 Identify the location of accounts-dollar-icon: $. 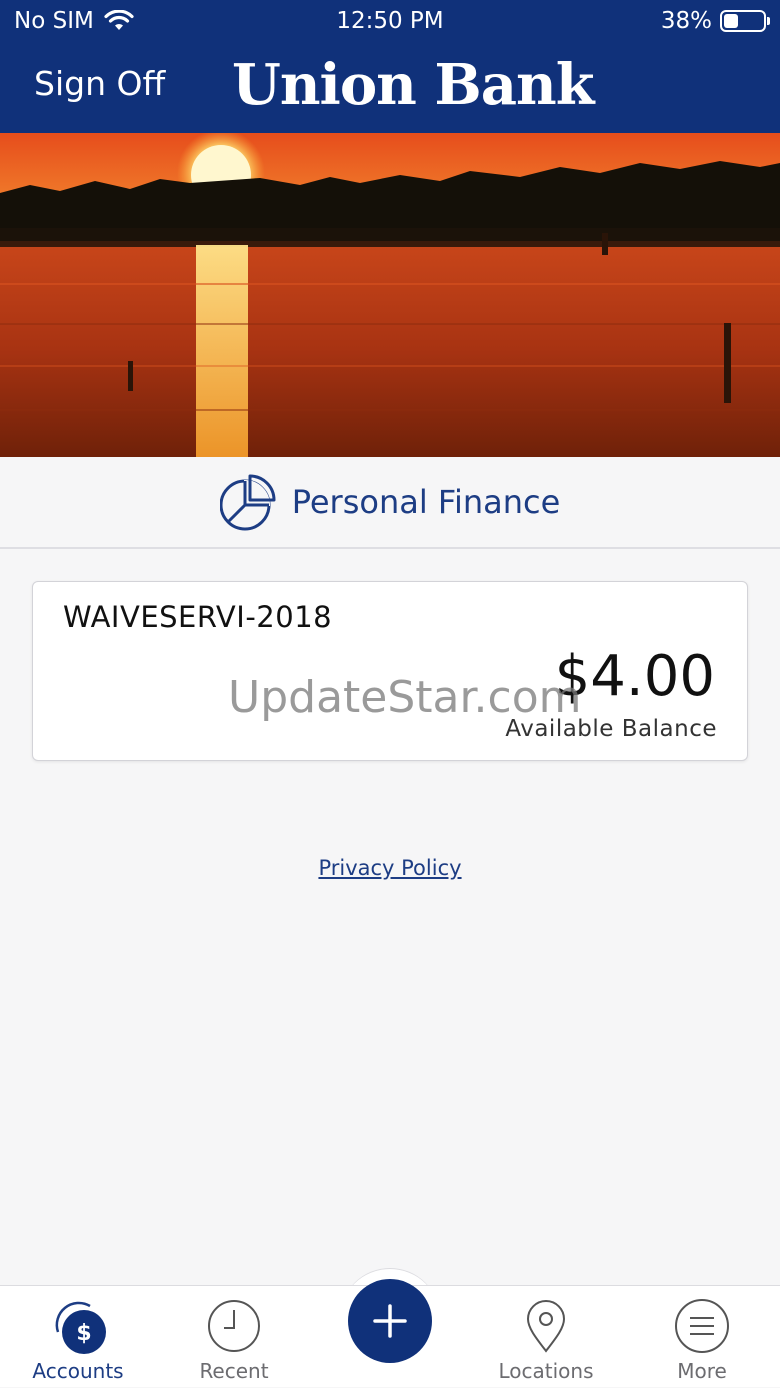
(80, 1327).